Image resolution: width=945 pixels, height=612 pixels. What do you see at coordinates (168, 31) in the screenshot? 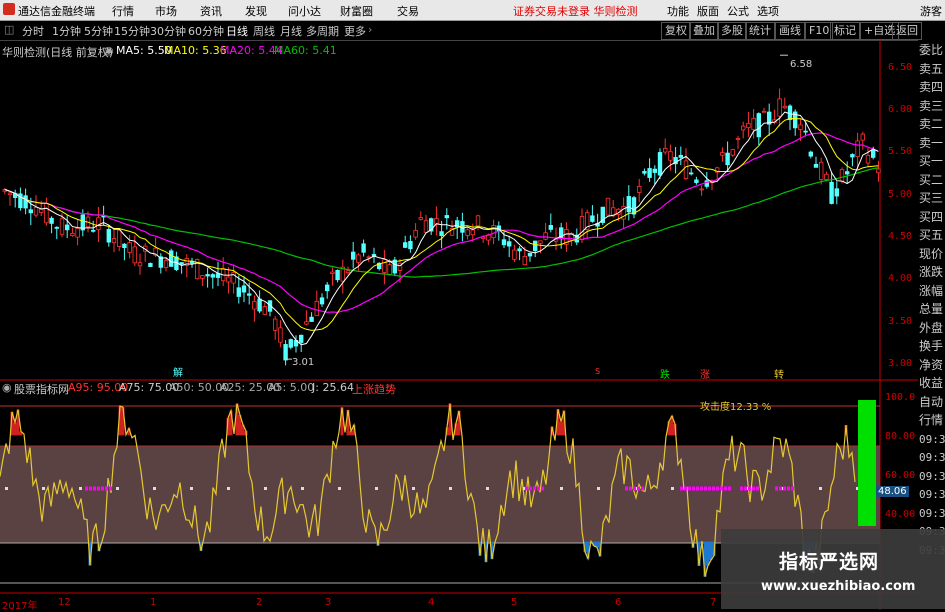
I see `period-30min: 30分钟` at bounding box center [168, 31].